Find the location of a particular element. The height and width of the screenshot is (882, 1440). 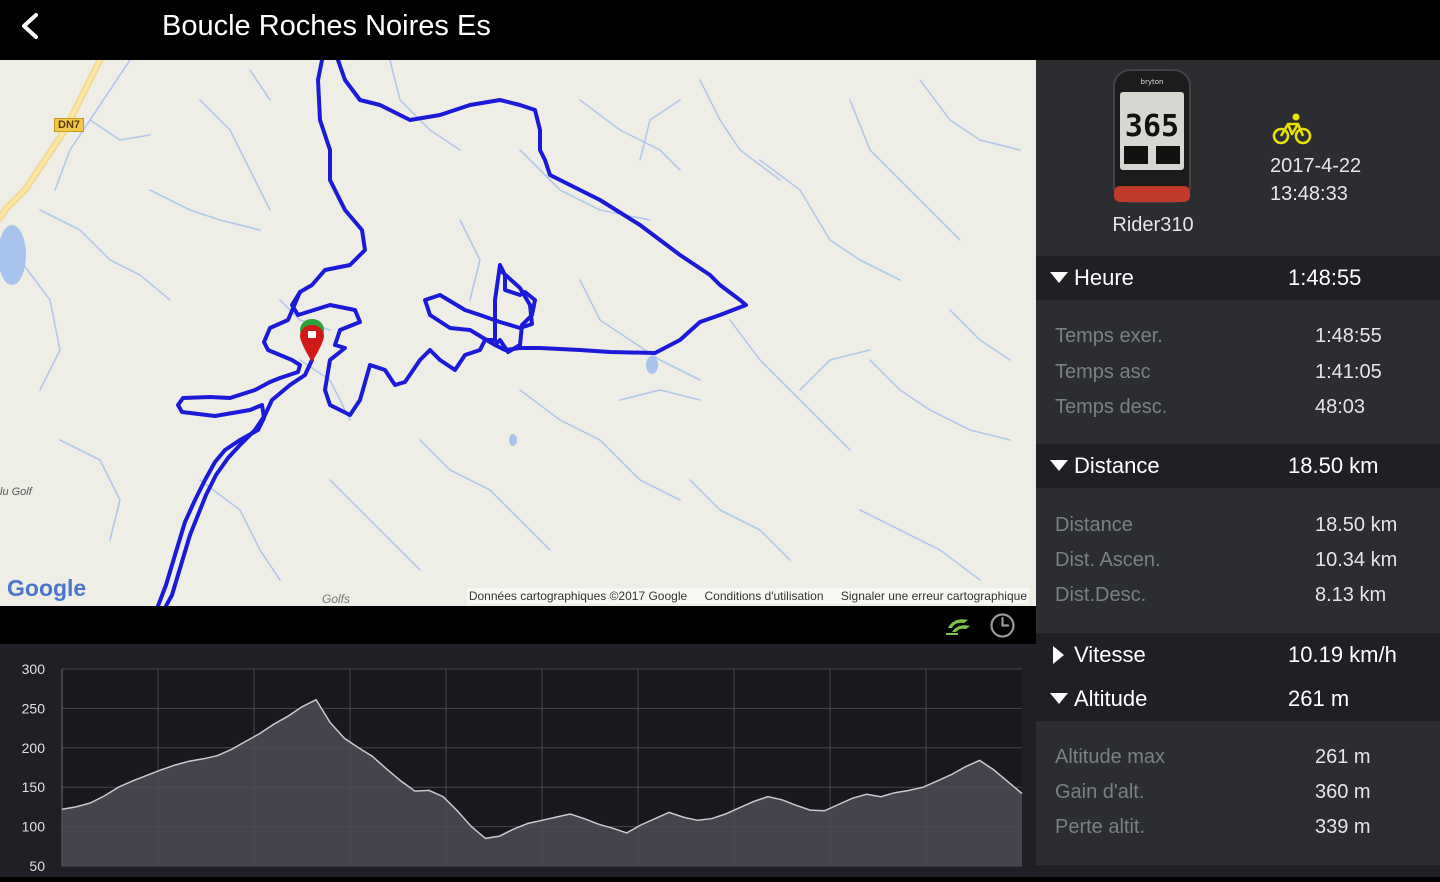

google-logo-text: Google is located at coordinates (47, 588).